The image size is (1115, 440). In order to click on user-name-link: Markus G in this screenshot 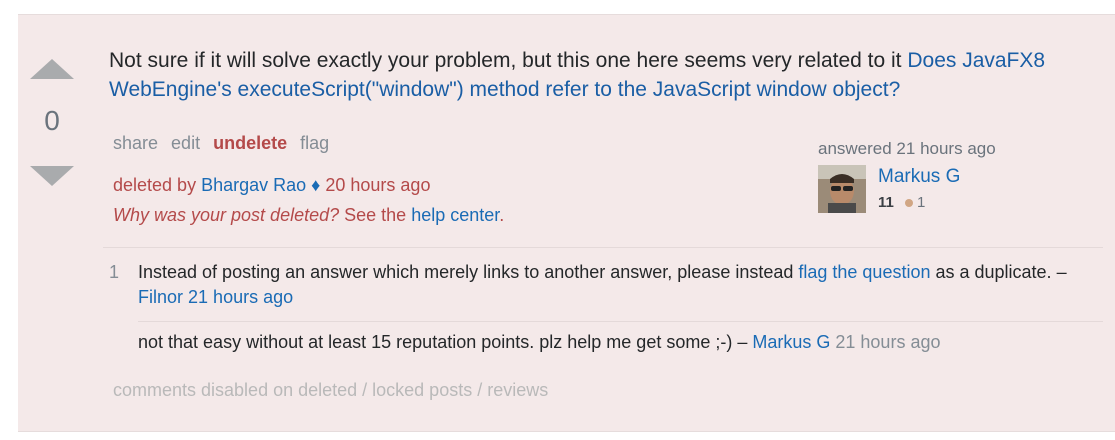, I will do `click(919, 177)`.